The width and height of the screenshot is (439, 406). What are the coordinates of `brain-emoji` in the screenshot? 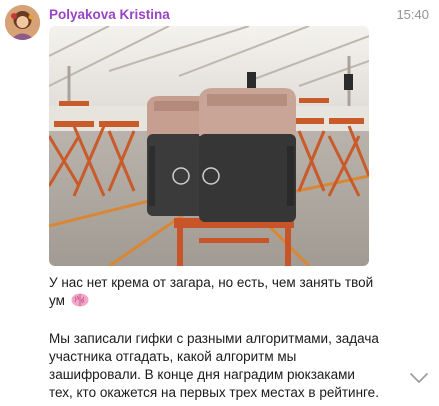 It's located at (80, 302).